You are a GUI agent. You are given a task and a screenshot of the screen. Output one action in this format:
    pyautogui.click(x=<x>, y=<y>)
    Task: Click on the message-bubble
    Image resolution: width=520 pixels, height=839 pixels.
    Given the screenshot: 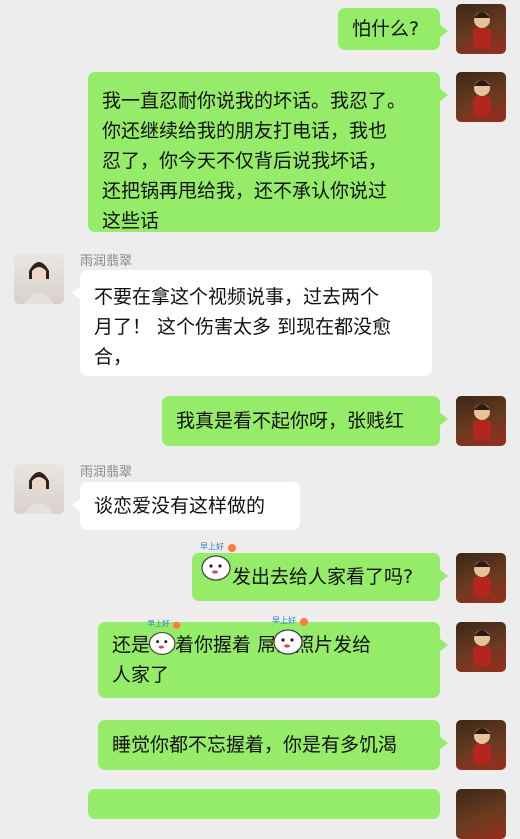 What is the action you would take?
    pyautogui.click(x=264, y=804)
    